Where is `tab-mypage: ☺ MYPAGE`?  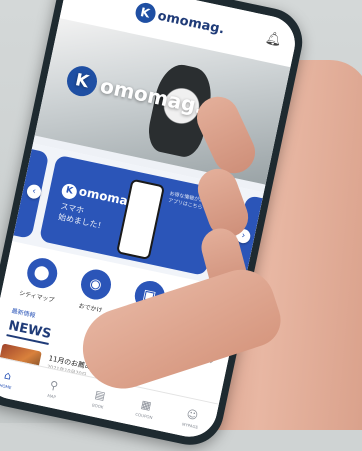
tab-mypage: ☺ MYPAGE is located at coordinates (191, 418).